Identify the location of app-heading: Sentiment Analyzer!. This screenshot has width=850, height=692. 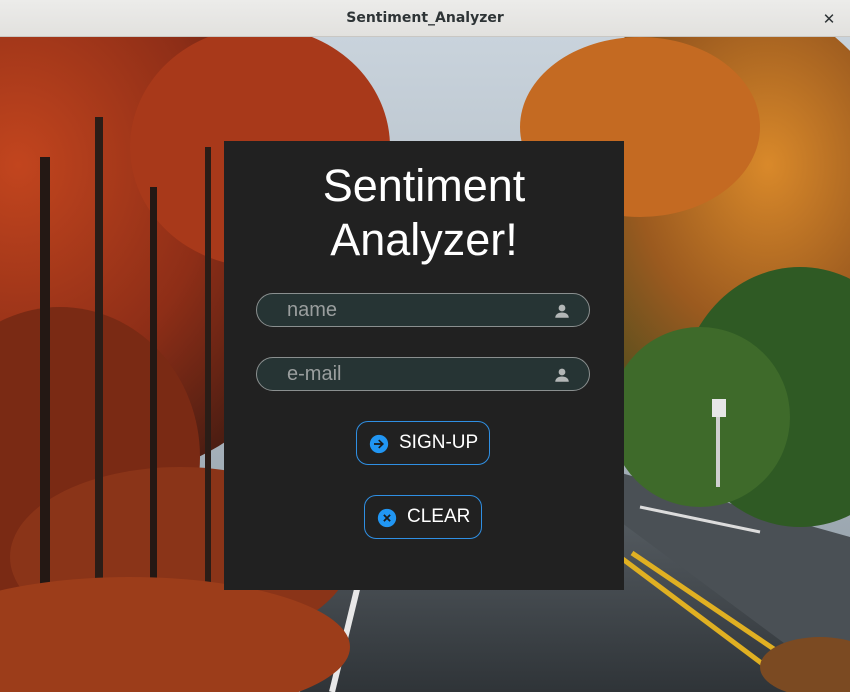
(424, 213).